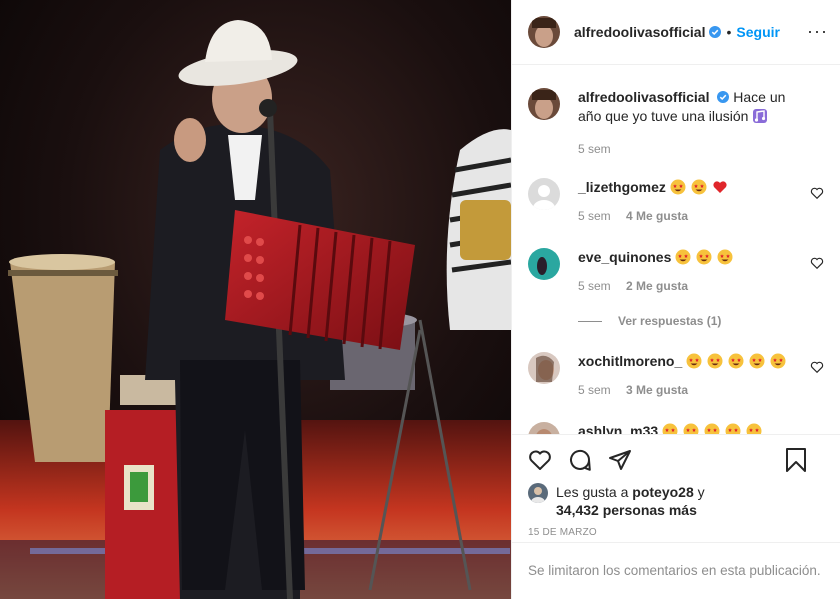 This screenshot has width=840, height=599. Describe the element at coordinates (657, 216) in the screenshot. I see `comment-likes: 4 Me gusta` at that location.